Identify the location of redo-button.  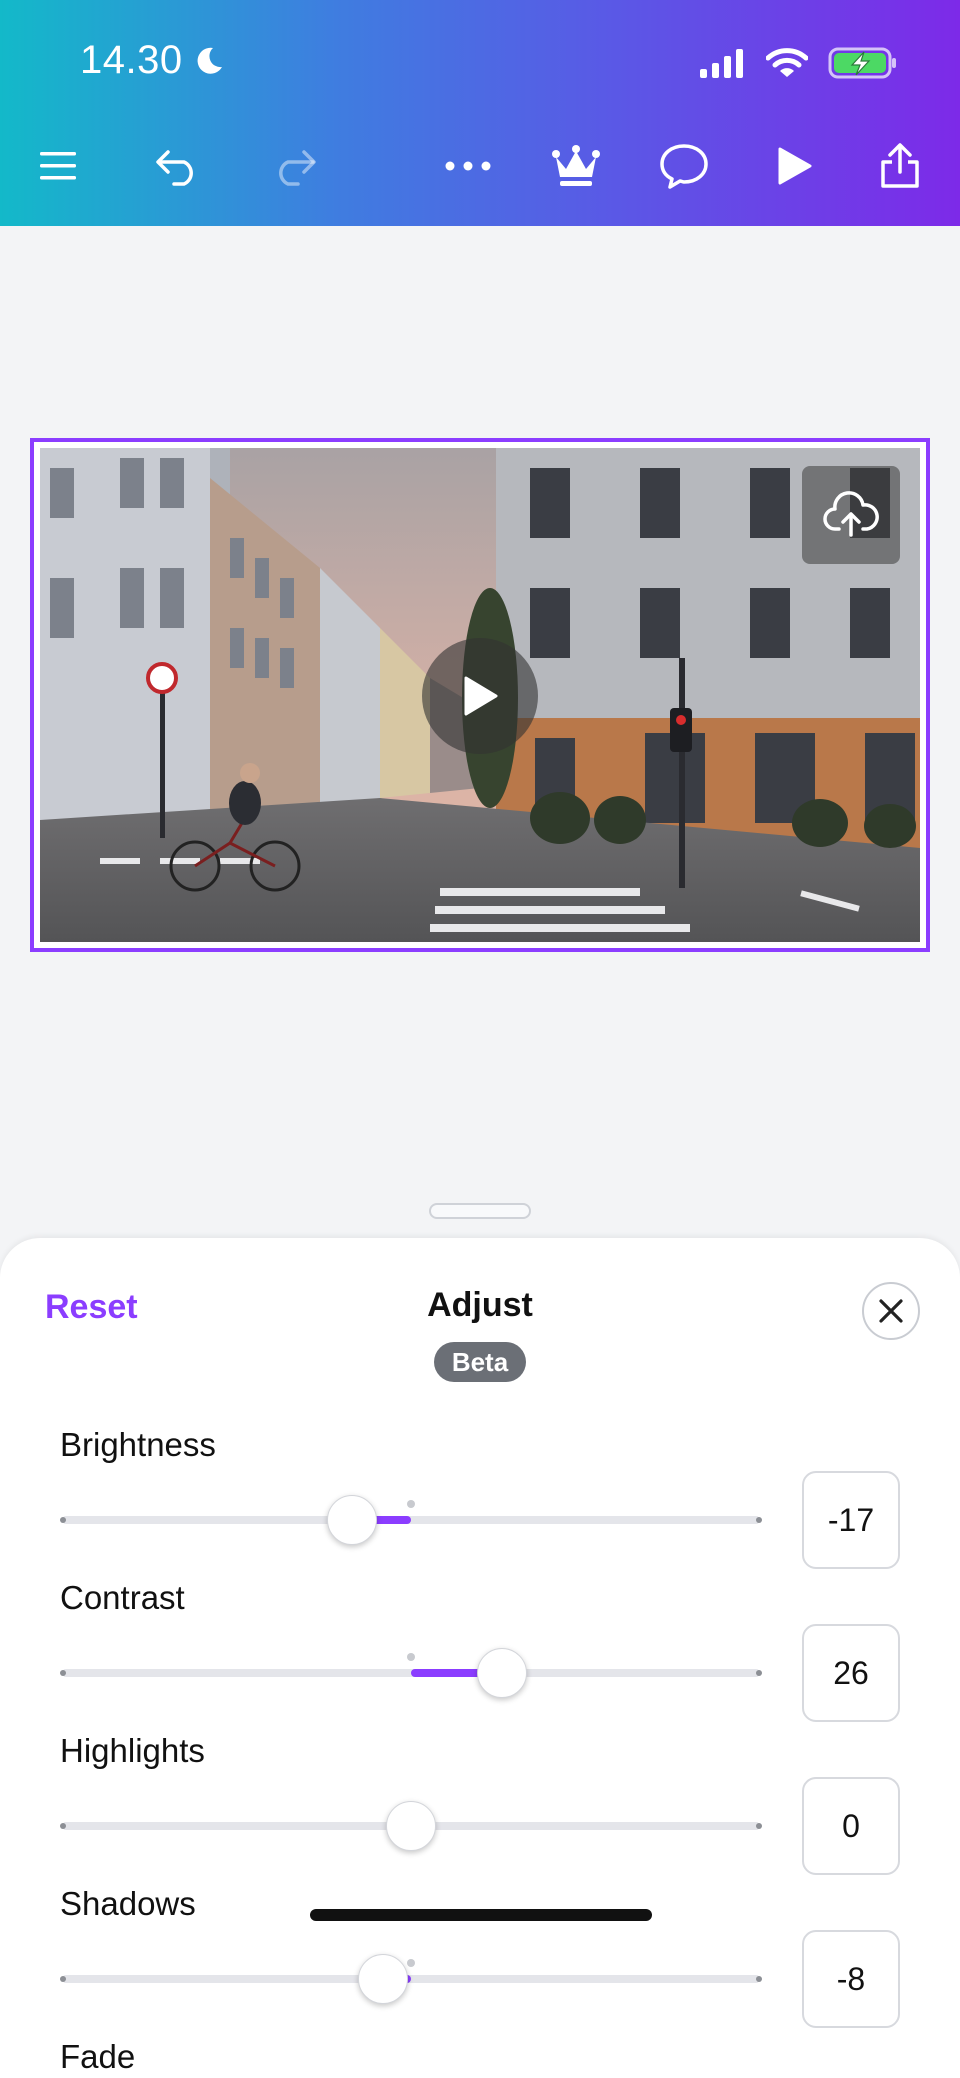
(294, 166).